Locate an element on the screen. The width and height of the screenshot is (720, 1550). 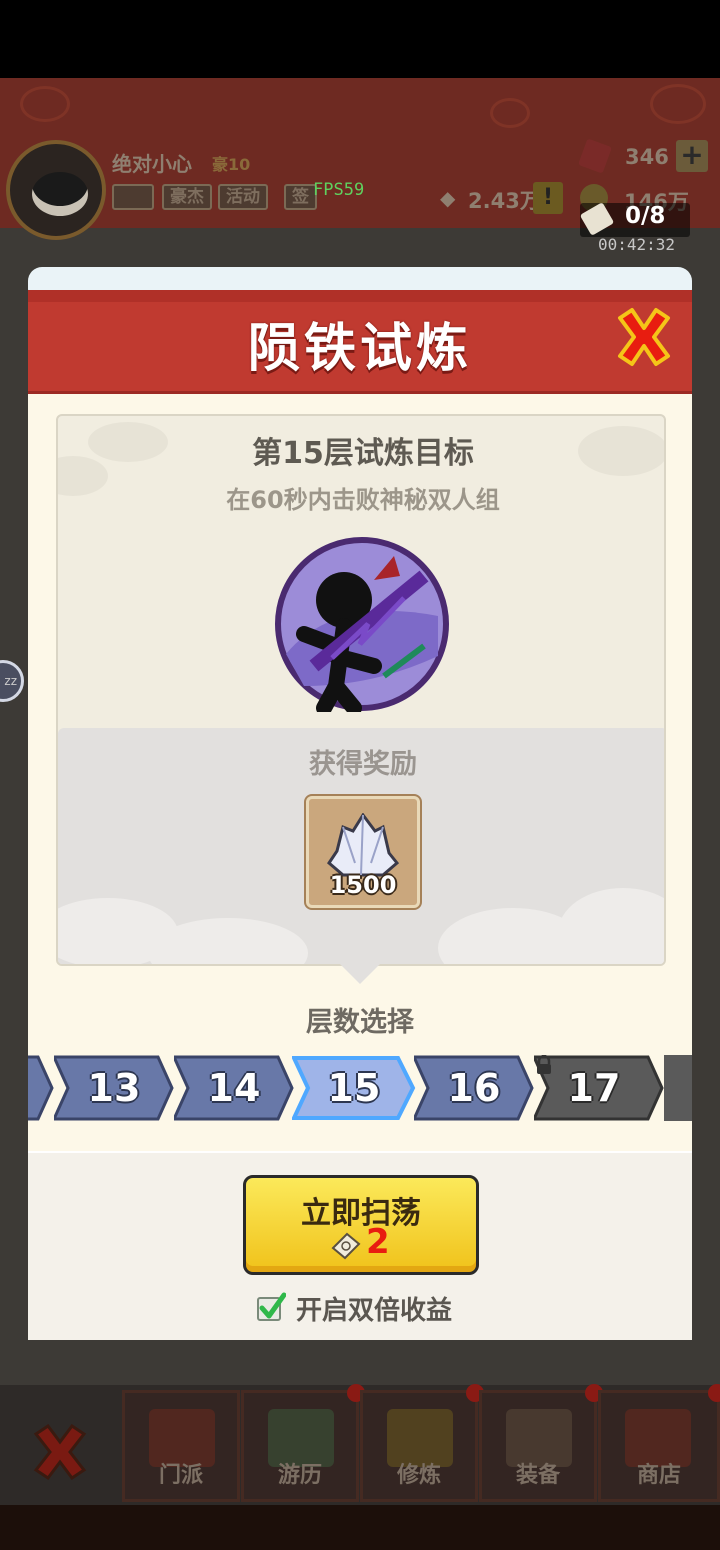
ticket-timer: 00:42:32 is located at coordinates (637, 244).